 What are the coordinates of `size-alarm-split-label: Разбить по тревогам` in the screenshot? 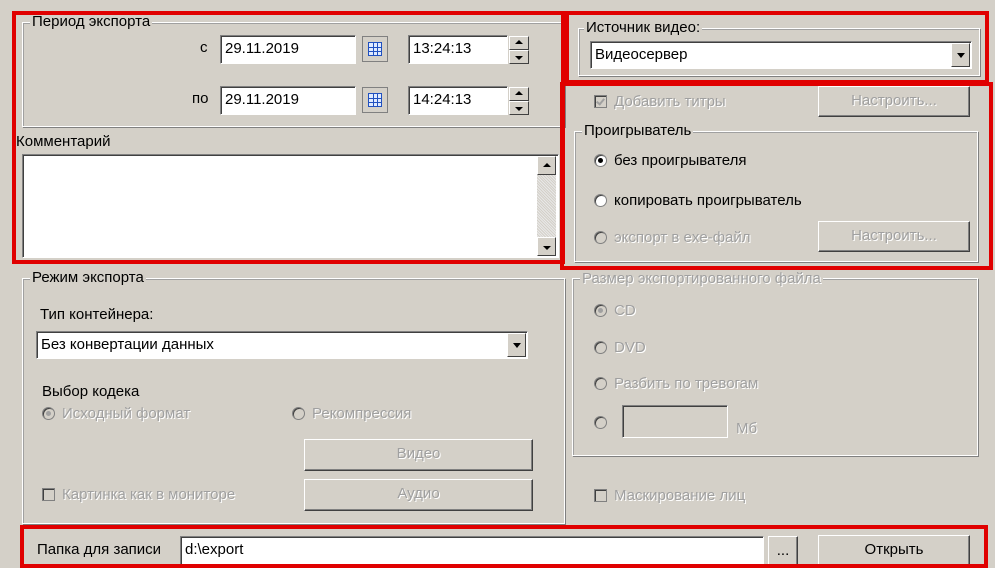 It's located at (686, 383).